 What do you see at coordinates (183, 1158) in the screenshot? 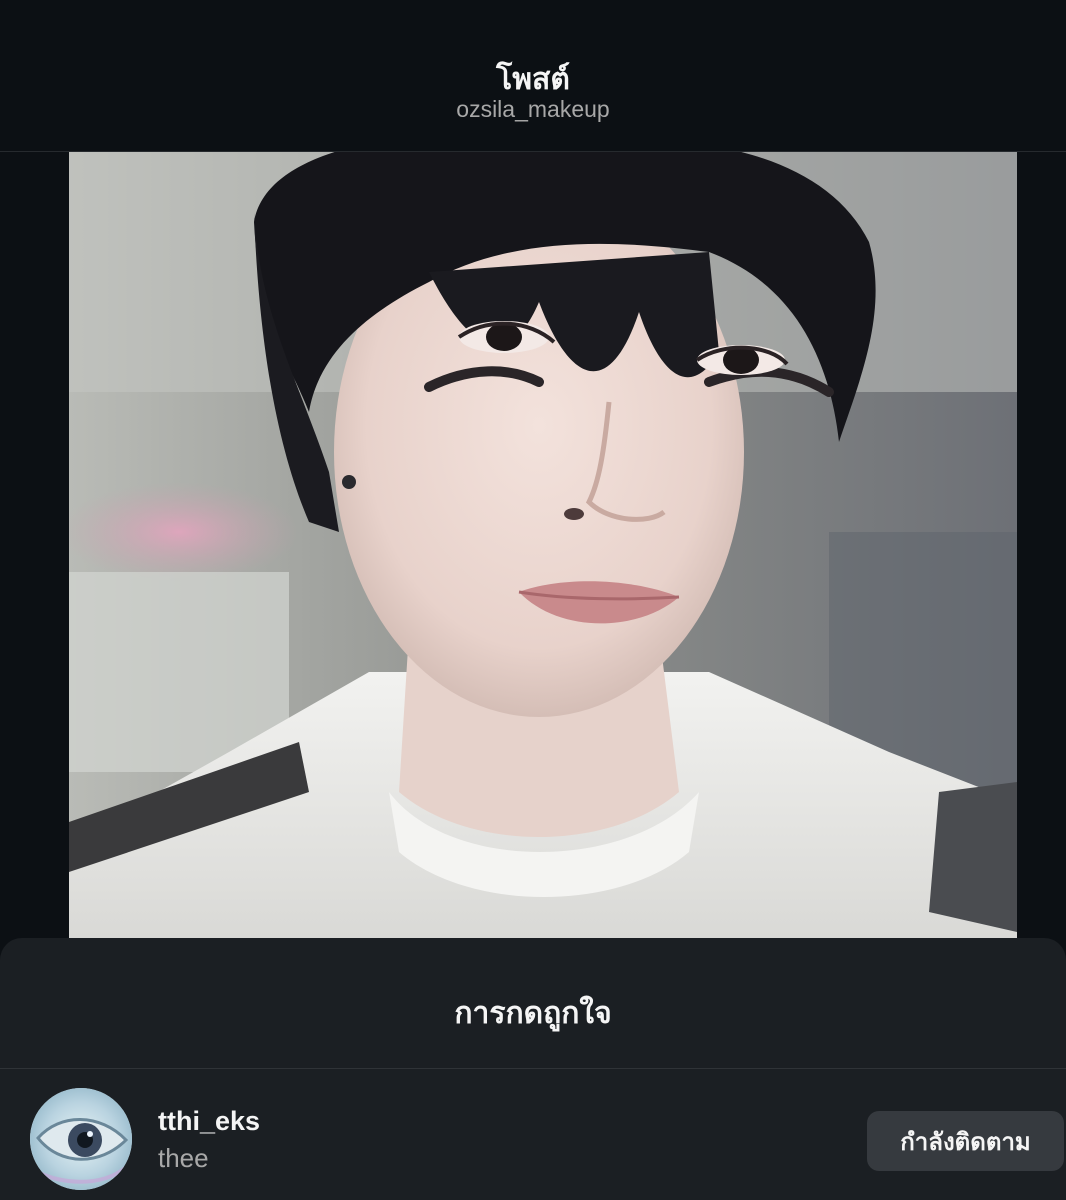
I see `liker-full-name: thee` at bounding box center [183, 1158].